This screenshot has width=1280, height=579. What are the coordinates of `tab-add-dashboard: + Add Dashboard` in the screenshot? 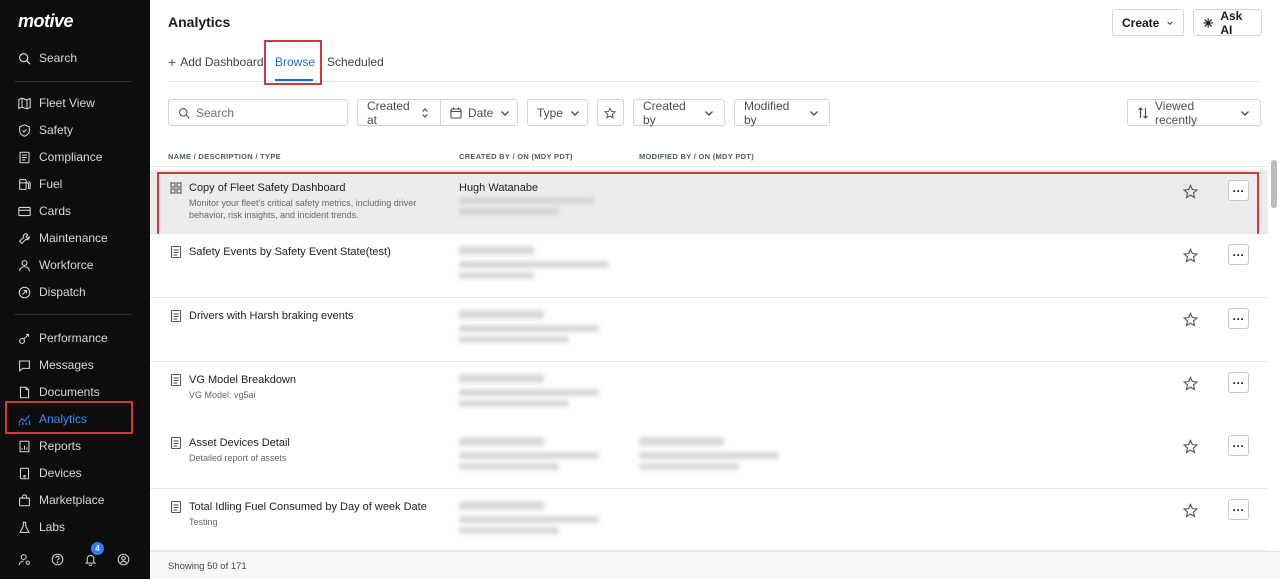 It's located at (216, 62).